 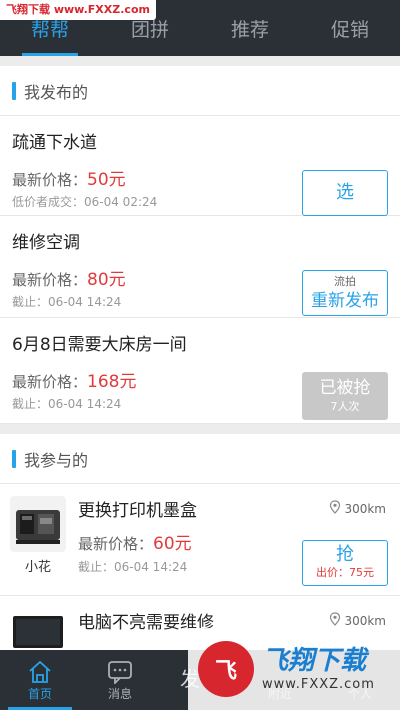 What do you see at coordinates (314, 661) in the screenshot?
I see `watermark-title: 飞翔下载` at bounding box center [314, 661].